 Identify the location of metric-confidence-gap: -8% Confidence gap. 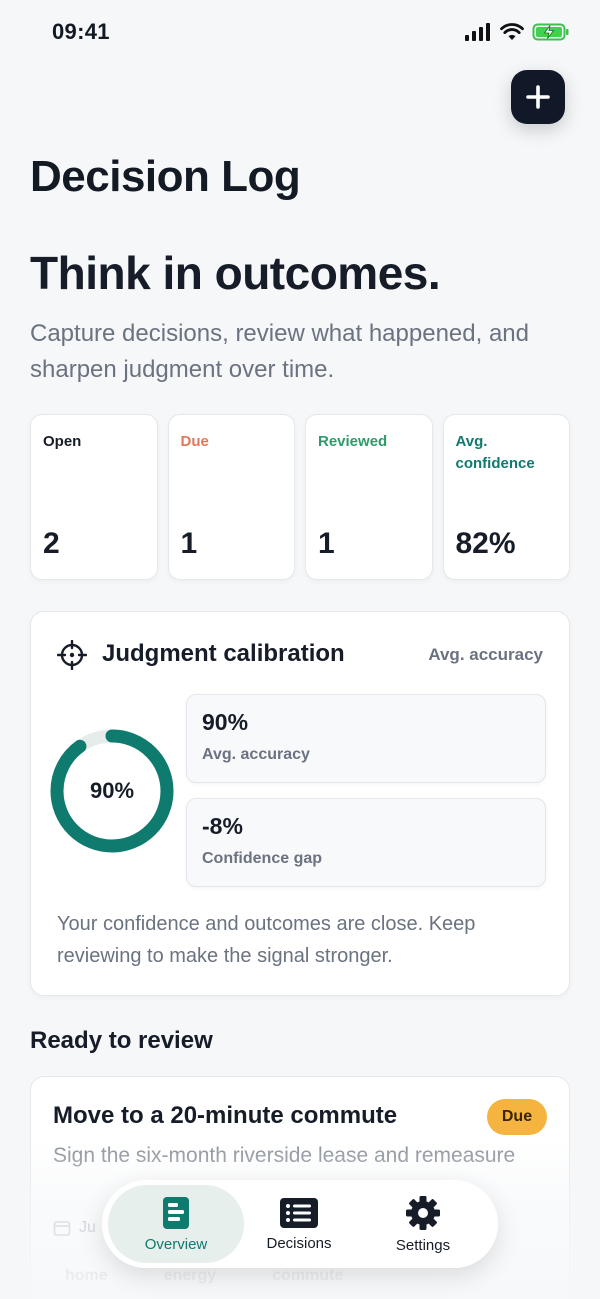
(366, 842).